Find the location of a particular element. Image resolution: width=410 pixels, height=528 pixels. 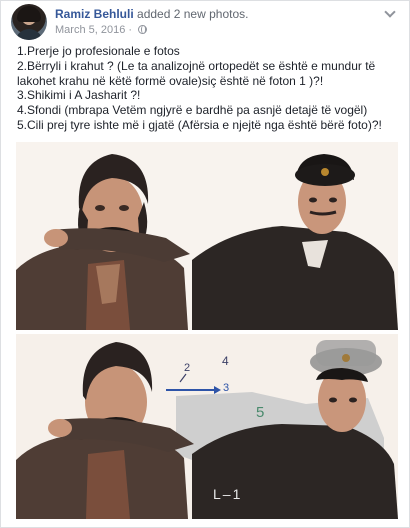

chevron-down-icon is located at coordinates (390, 13).